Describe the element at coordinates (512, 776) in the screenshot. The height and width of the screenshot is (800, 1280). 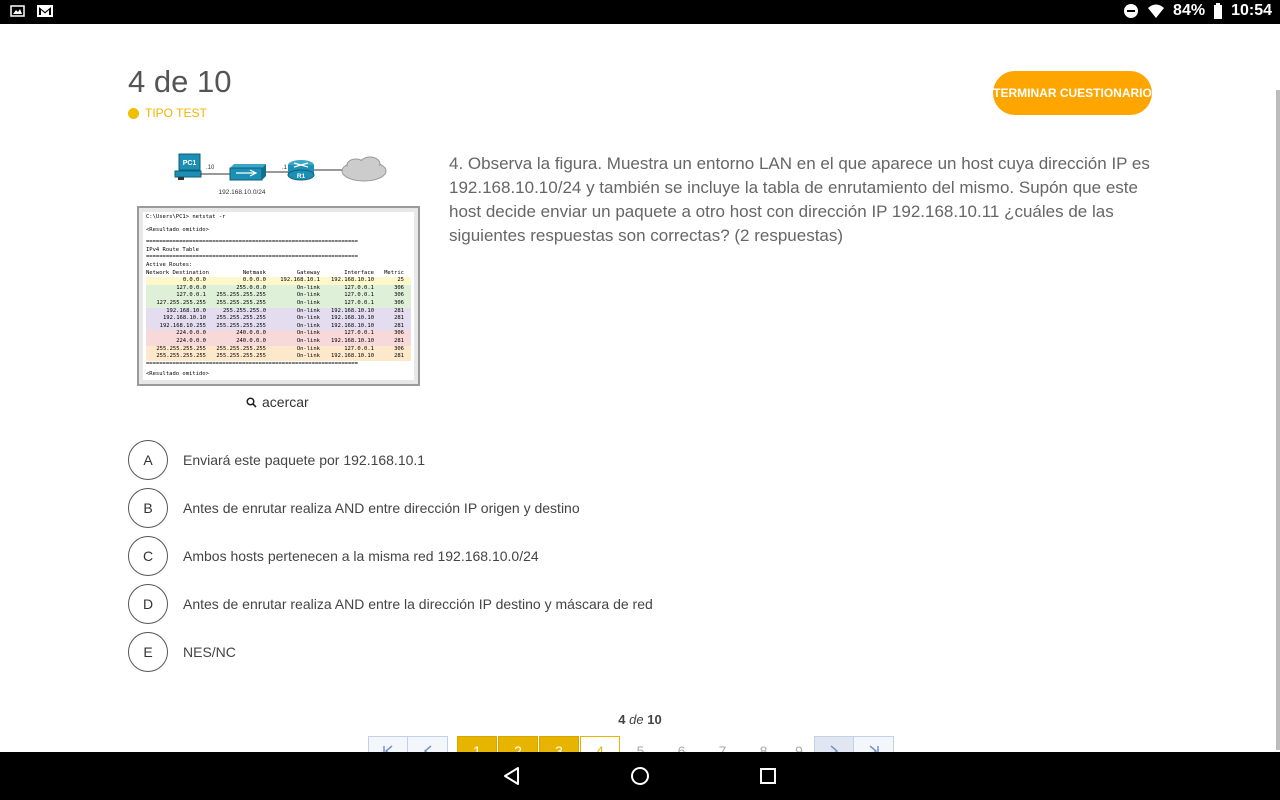
I see `back-icon` at that location.